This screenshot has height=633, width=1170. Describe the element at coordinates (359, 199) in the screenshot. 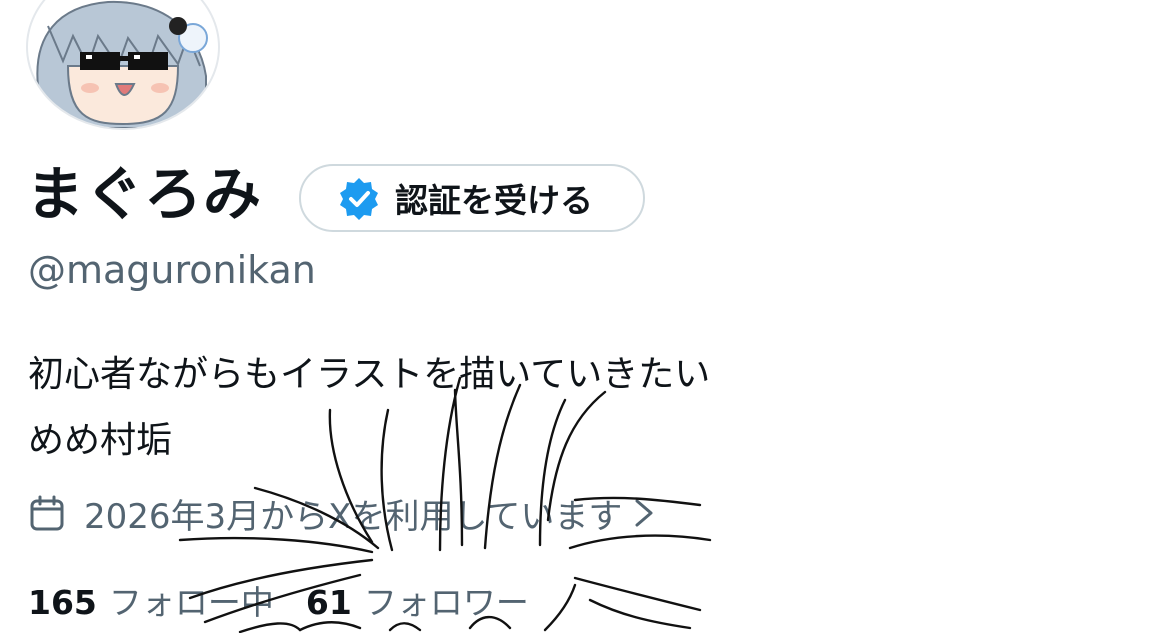

I see `verified-badge-icon` at that location.